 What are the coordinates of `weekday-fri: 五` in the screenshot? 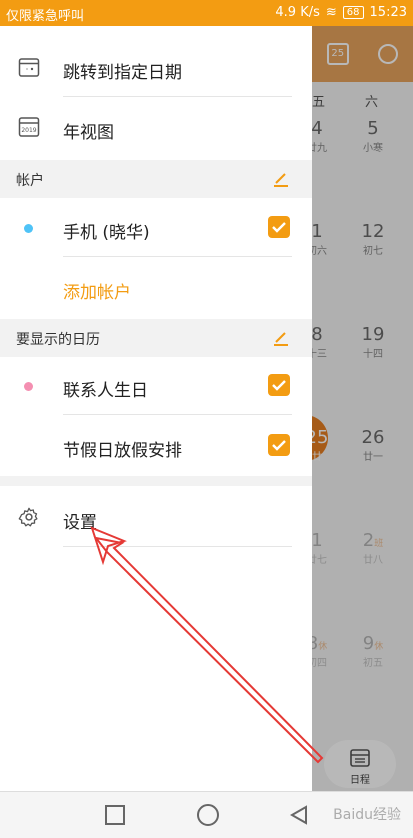 It's located at (319, 102).